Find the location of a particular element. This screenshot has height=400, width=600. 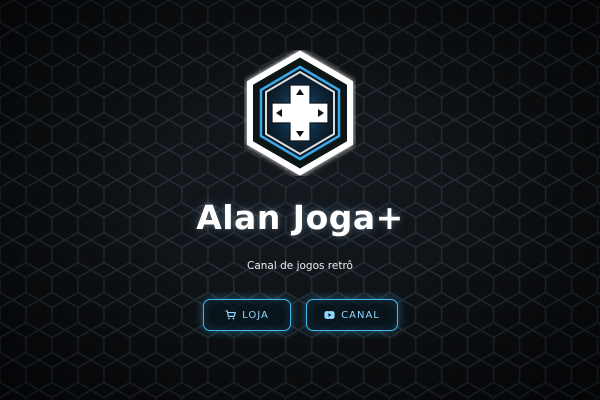

dpad-hexagon-logo is located at coordinates (300, 113).